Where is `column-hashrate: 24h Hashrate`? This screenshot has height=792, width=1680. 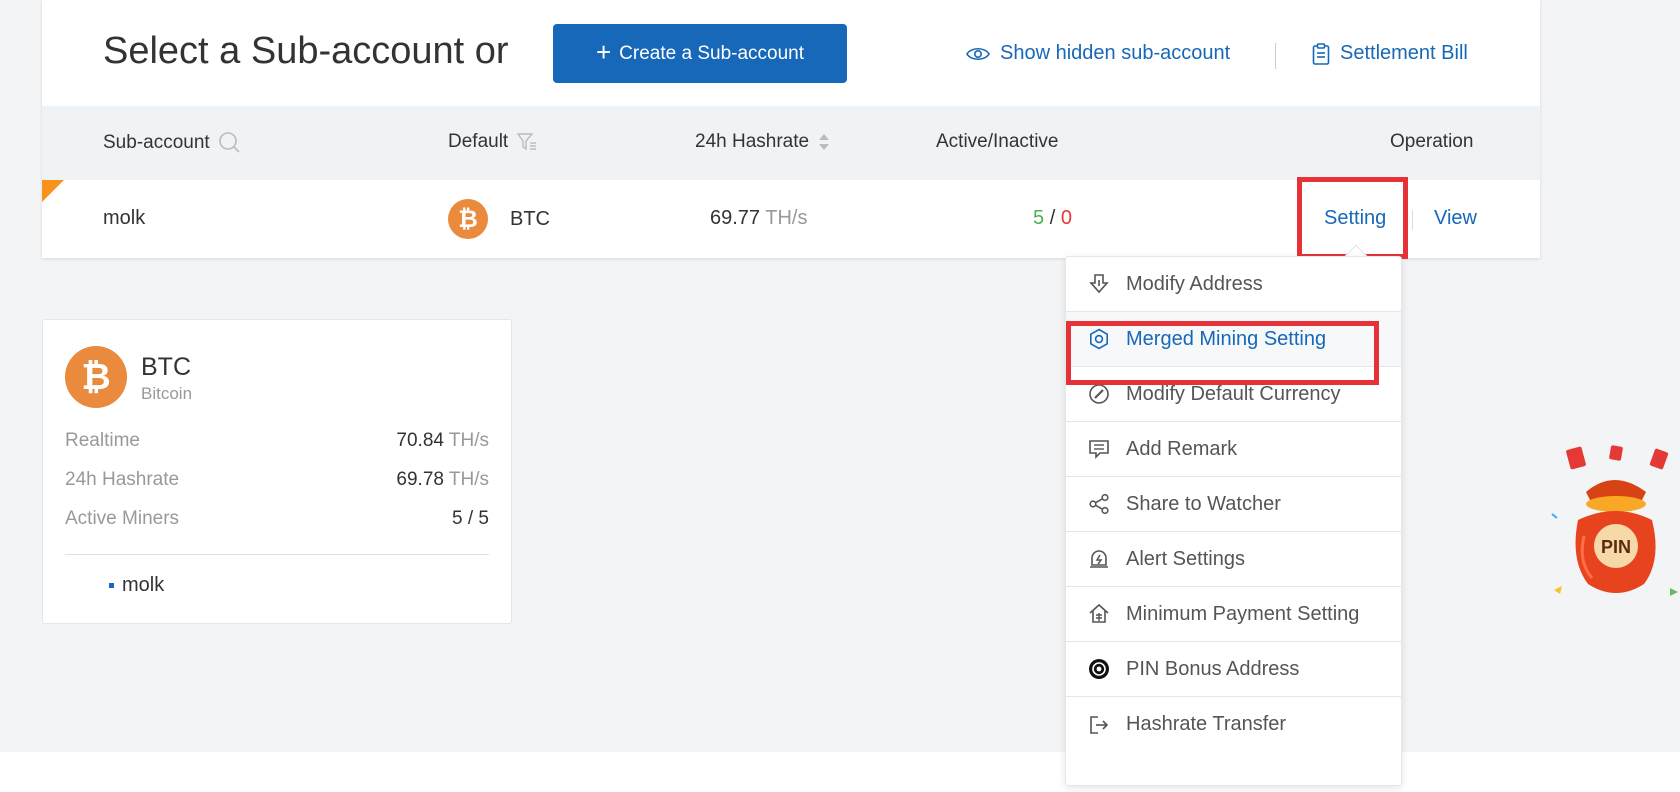 column-hashrate: 24h Hashrate is located at coordinates (763, 142).